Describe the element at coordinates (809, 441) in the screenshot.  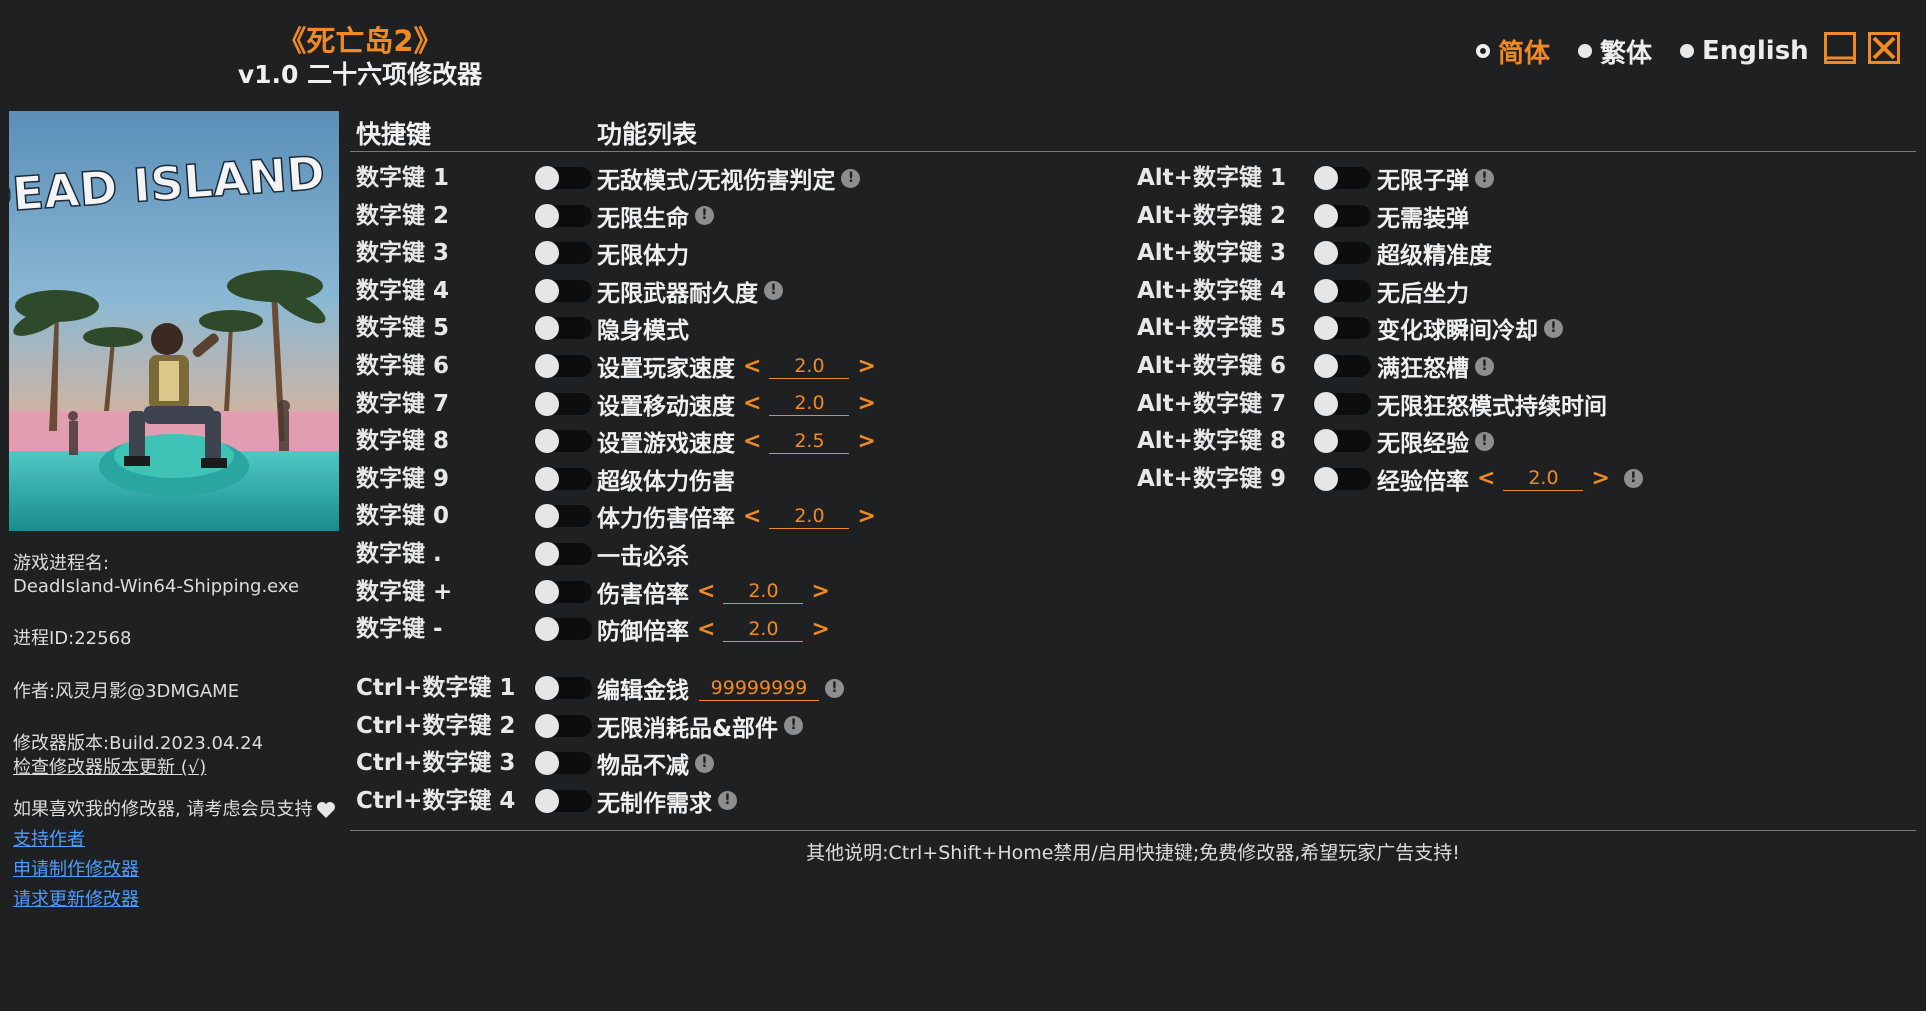
I see `value-input: 2.5` at that location.